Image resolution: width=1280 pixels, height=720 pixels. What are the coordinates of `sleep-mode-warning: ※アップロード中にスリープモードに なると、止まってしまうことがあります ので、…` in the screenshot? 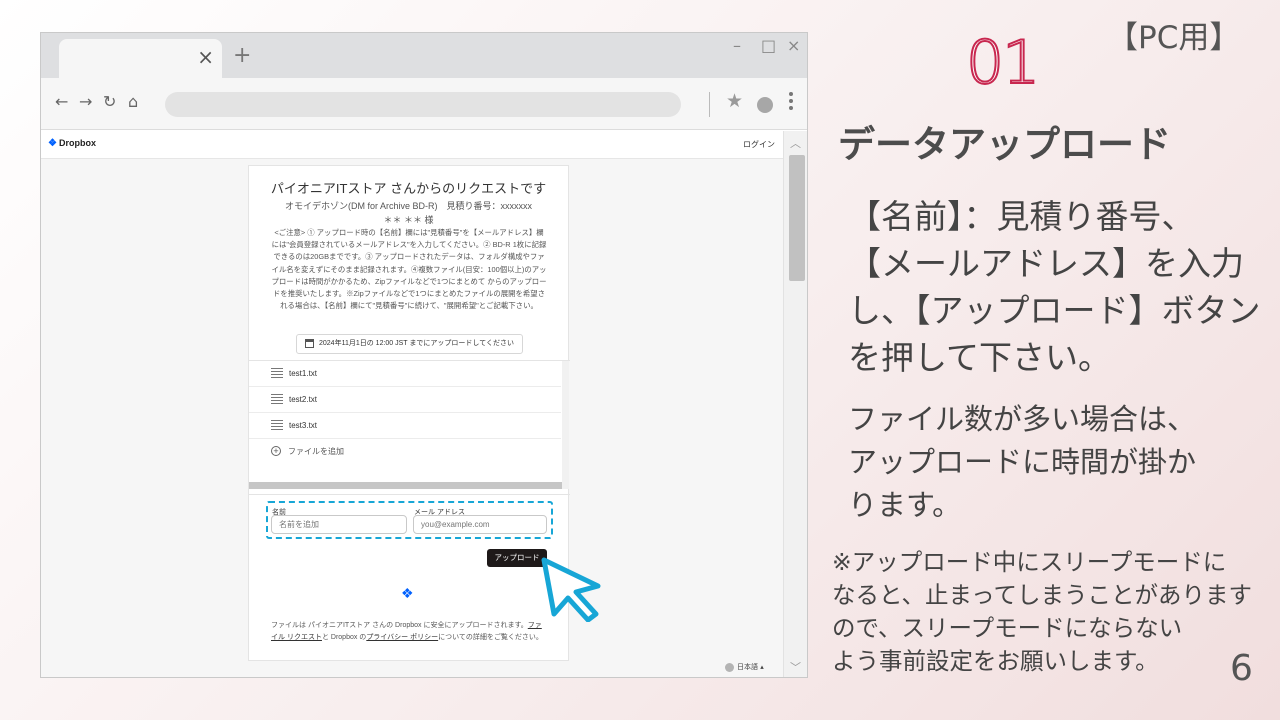 It's located at (1042, 611).